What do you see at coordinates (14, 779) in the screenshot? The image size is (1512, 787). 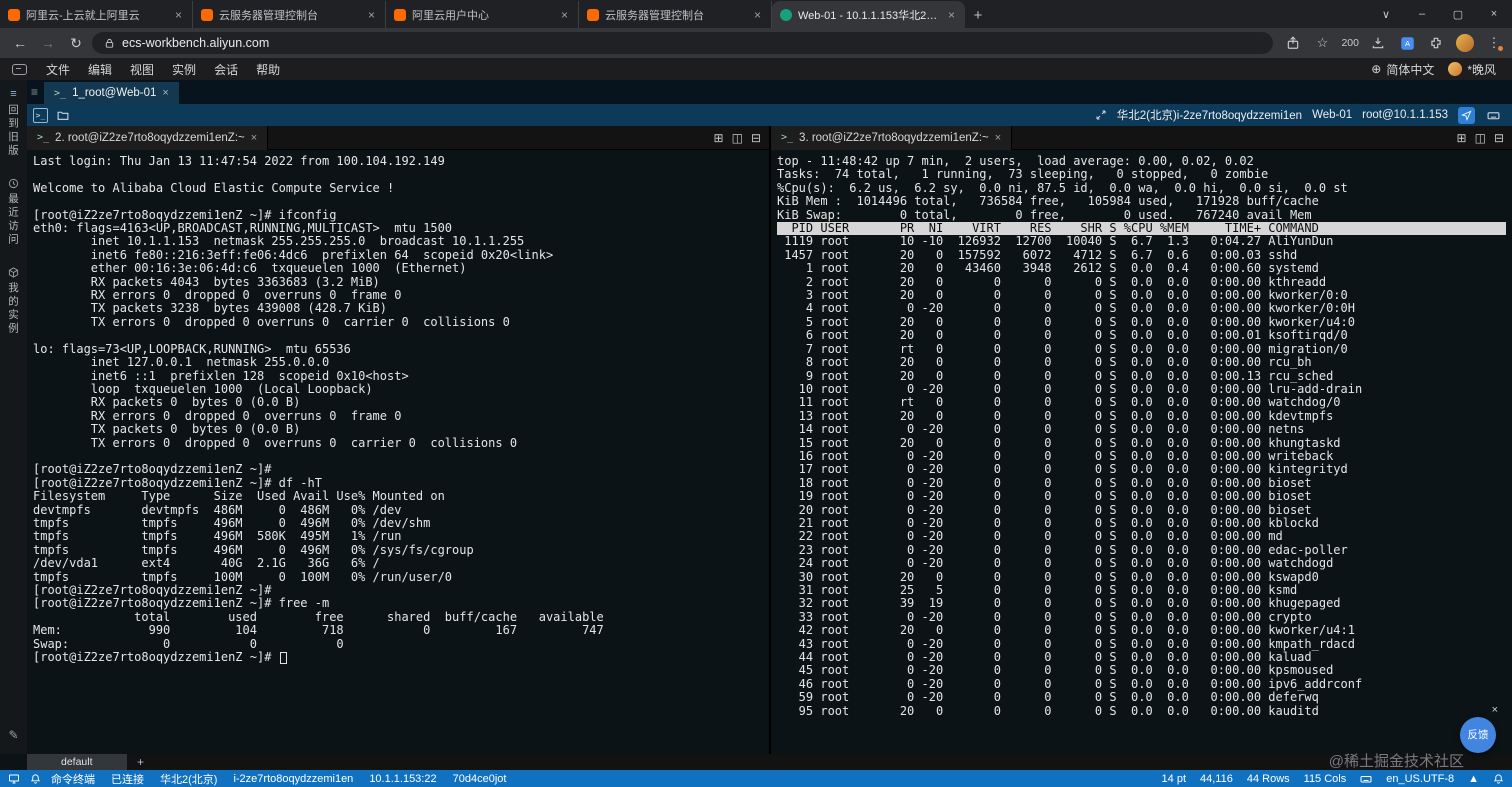 I see `monitor-icon` at bounding box center [14, 779].